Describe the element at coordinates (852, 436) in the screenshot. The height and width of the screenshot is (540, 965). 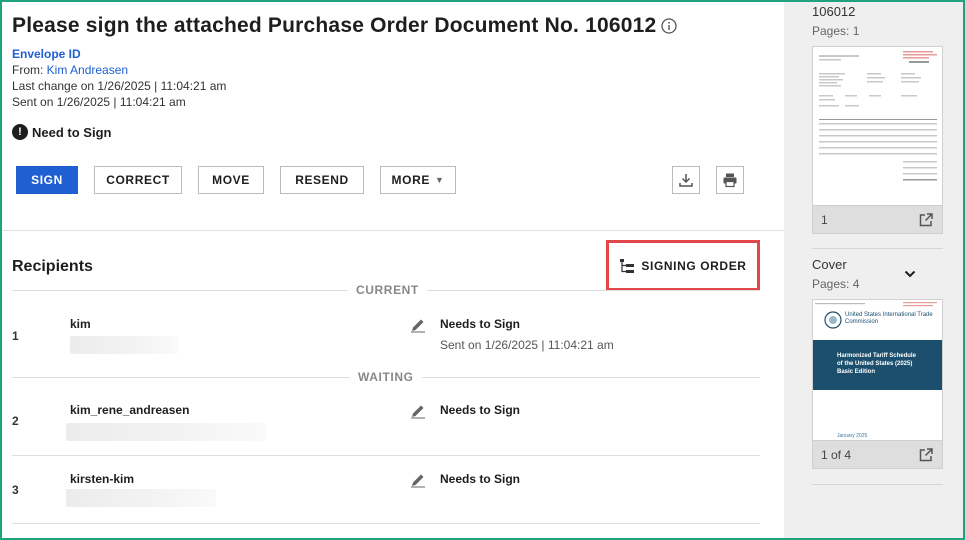
I see `cover-date: January 2025` at that location.